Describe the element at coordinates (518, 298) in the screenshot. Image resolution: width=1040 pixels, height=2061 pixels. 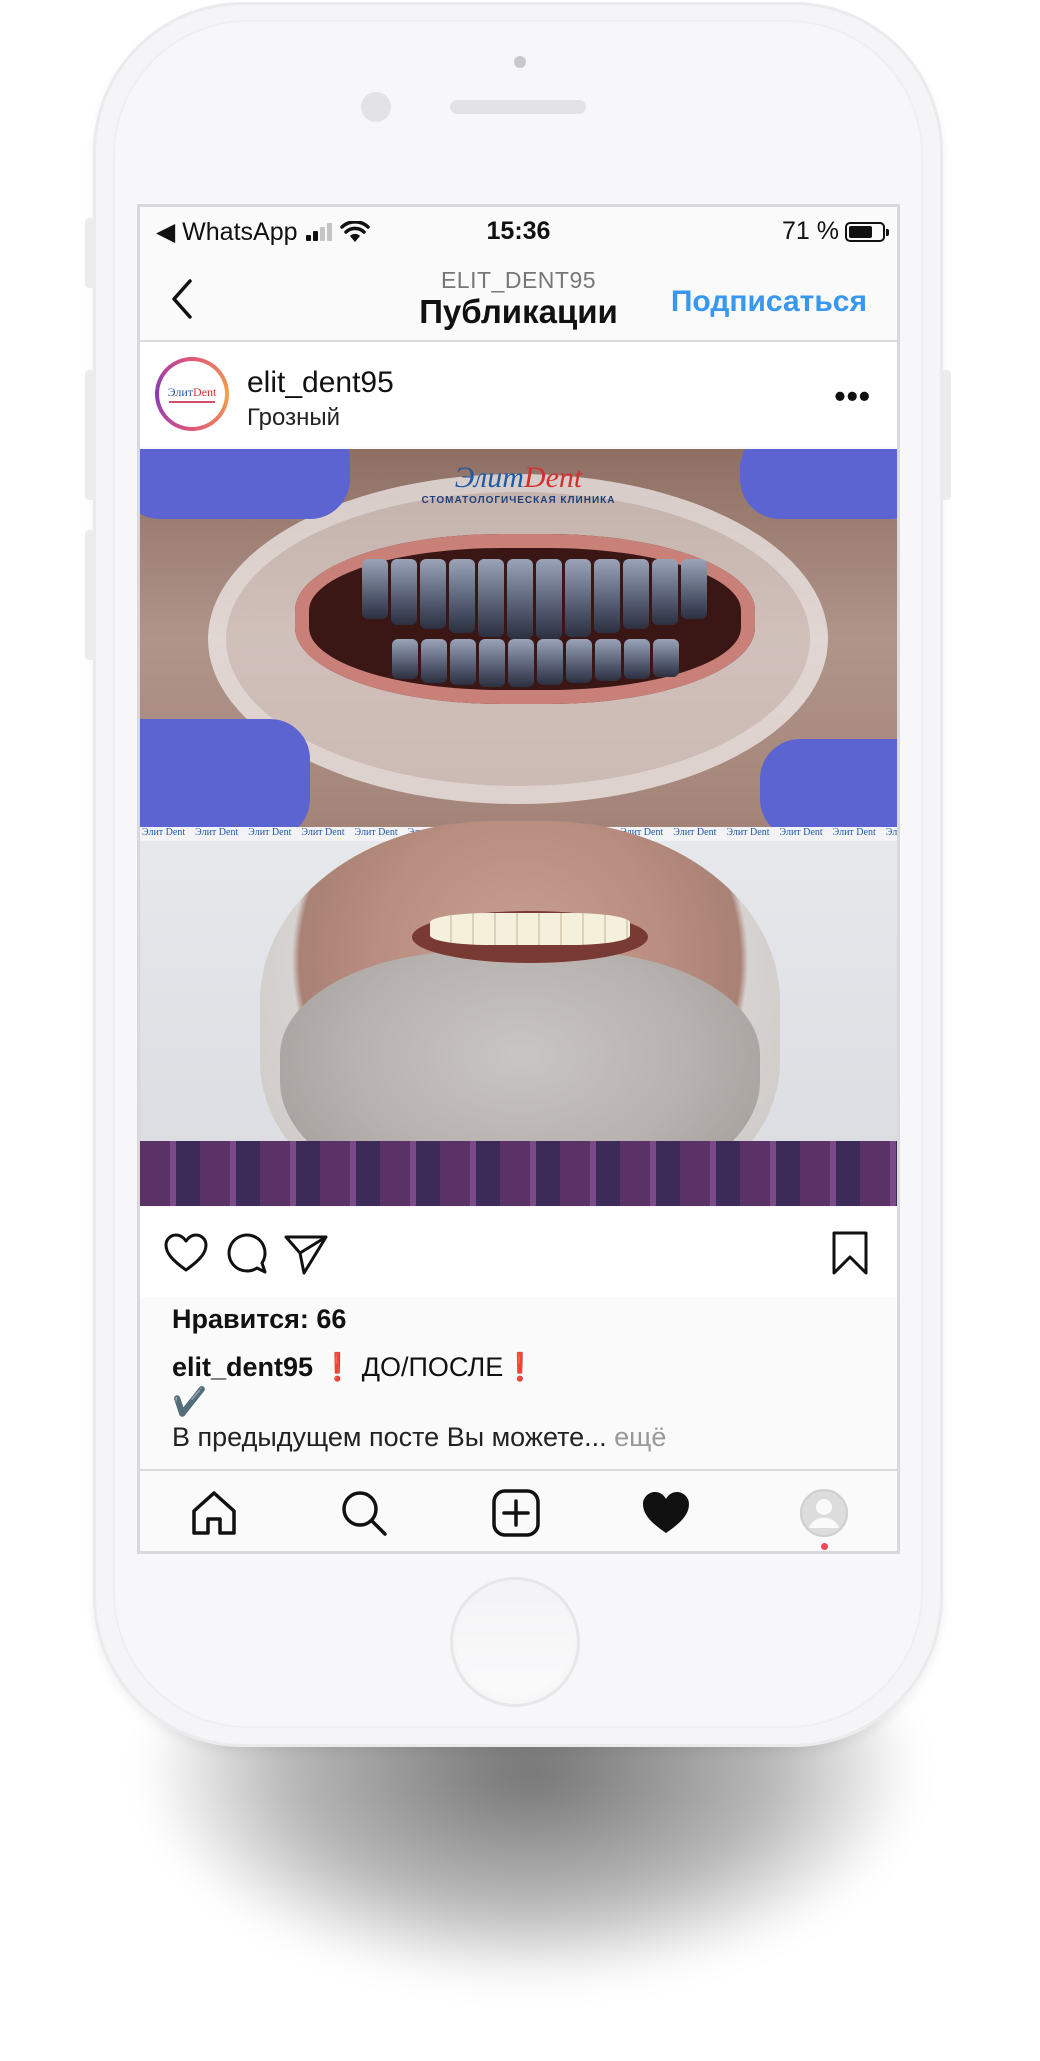
I see `nav-bar: ELIT_DENT95 Публикации Подписаться` at that location.